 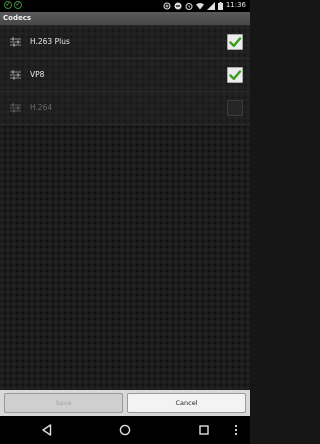 I want to click on status-bar: ✓ ✓ 11:36, so click(x=125, y=6).